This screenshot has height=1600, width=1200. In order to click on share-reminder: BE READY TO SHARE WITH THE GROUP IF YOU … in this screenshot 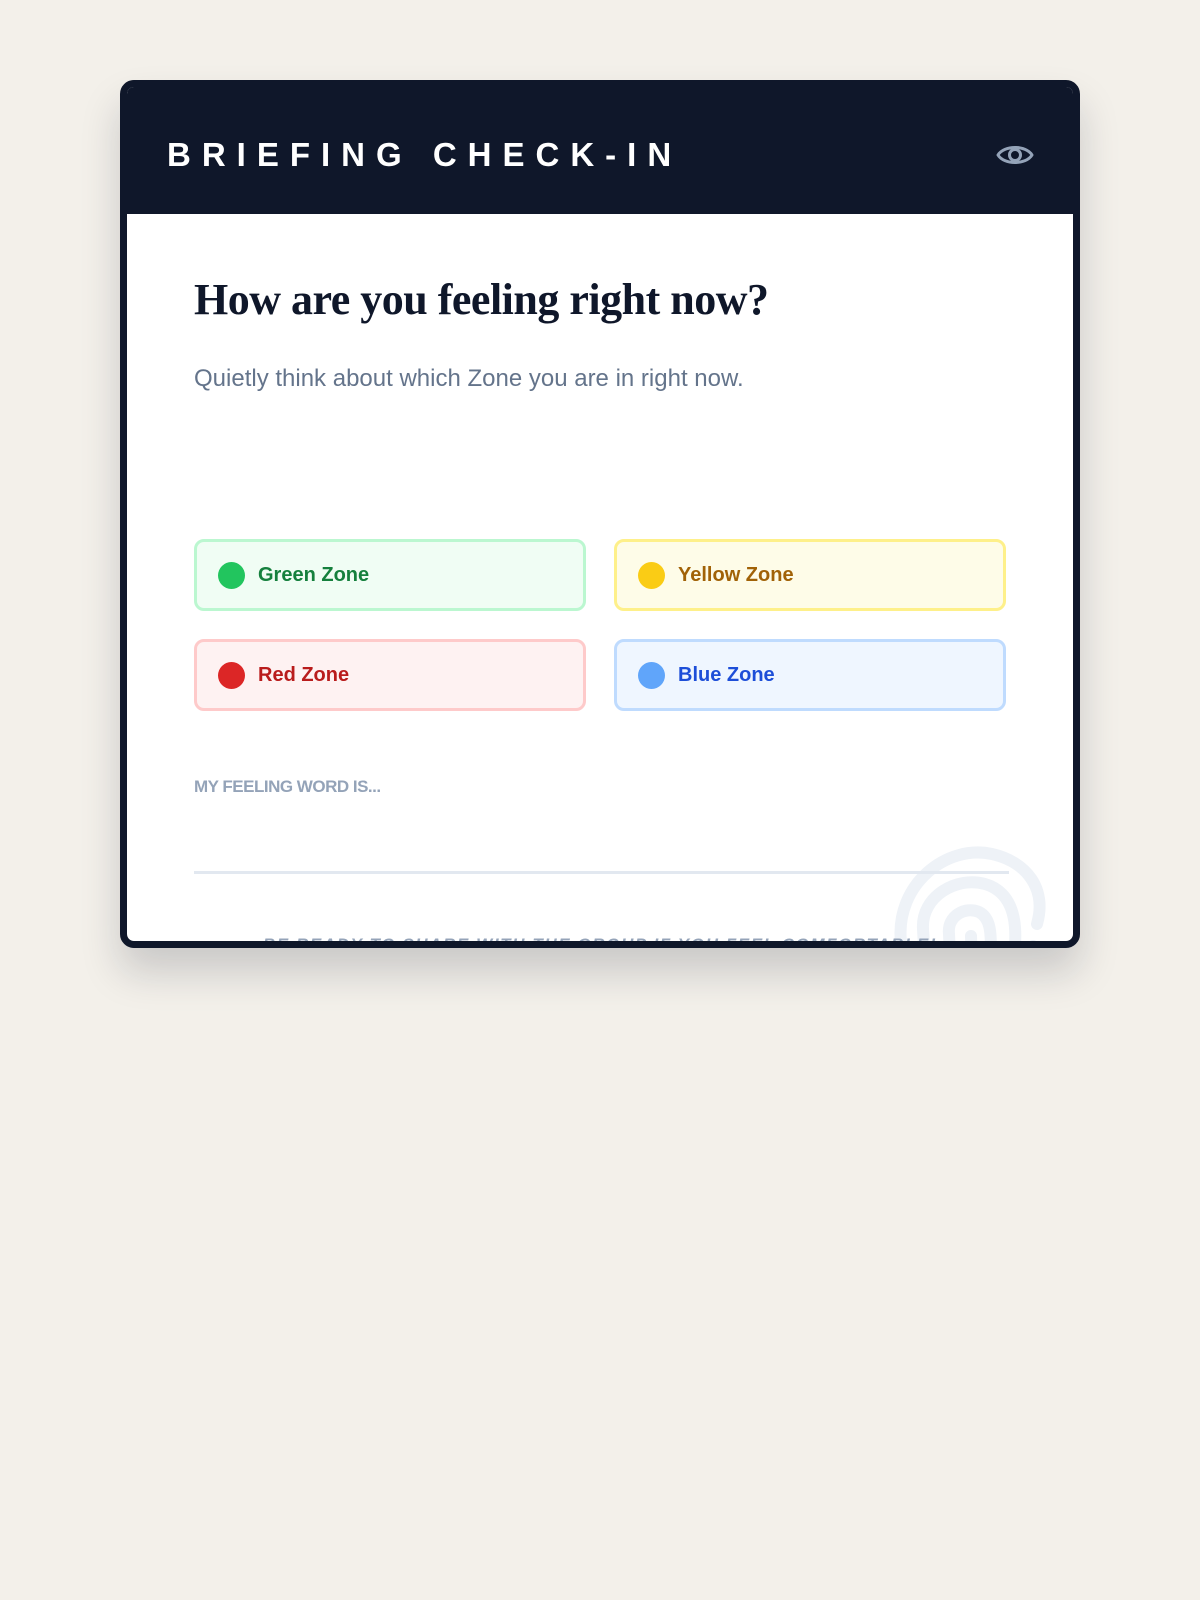, I will do `click(600, 941)`.